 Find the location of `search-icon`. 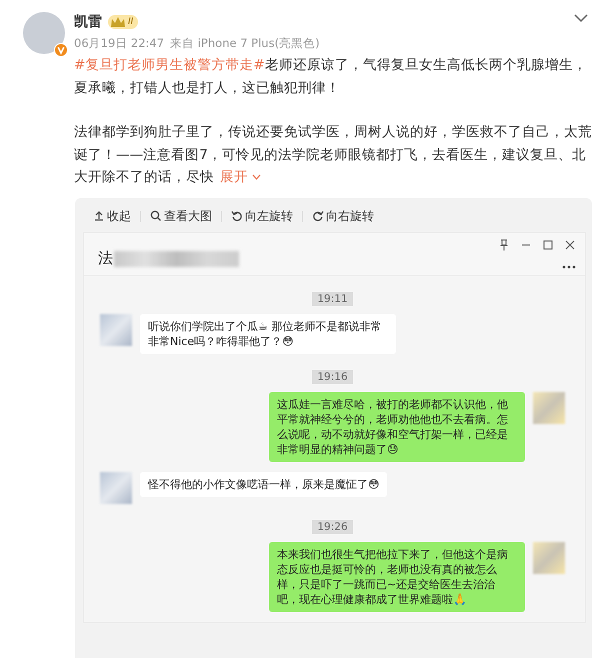

search-icon is located at coordinates (156, 216).